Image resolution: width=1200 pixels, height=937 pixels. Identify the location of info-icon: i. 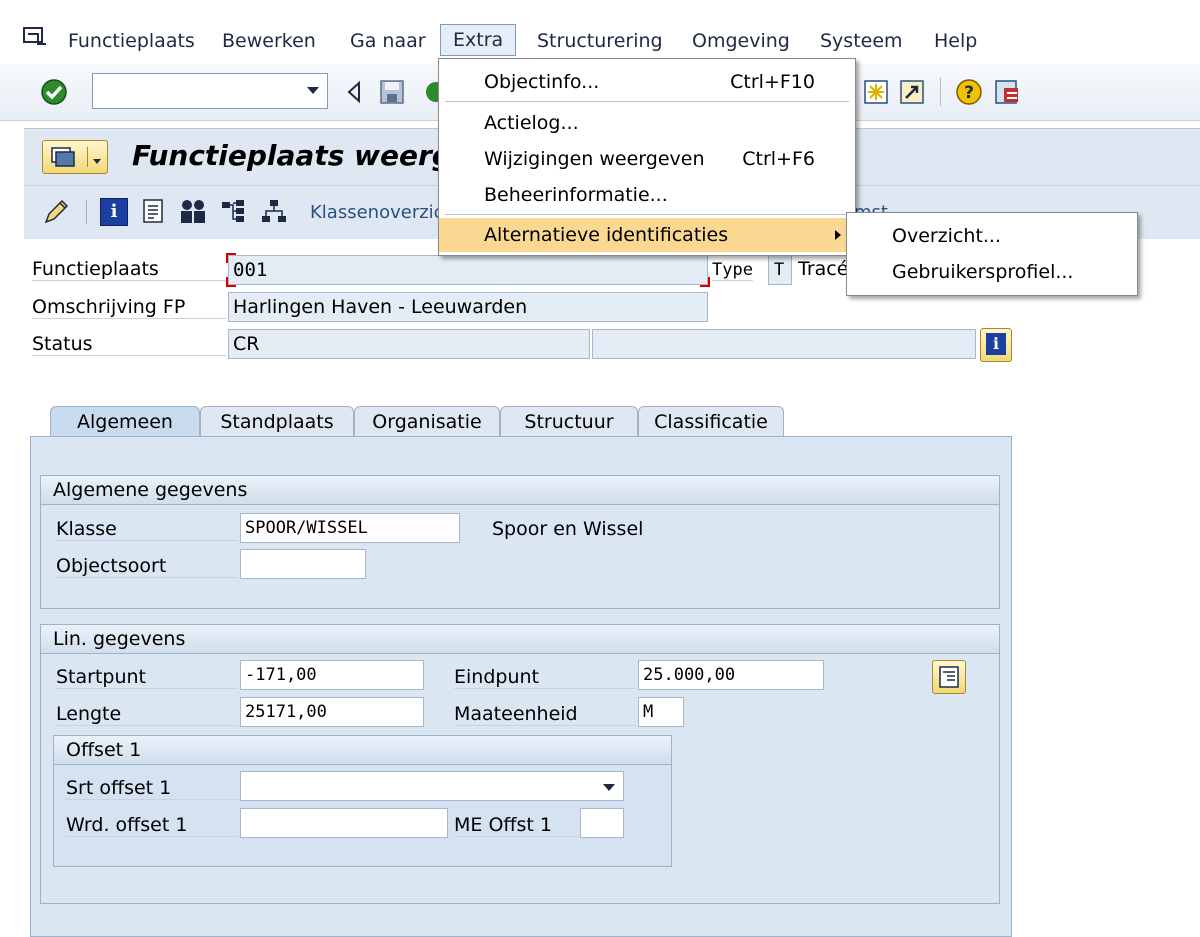
(114, 212).